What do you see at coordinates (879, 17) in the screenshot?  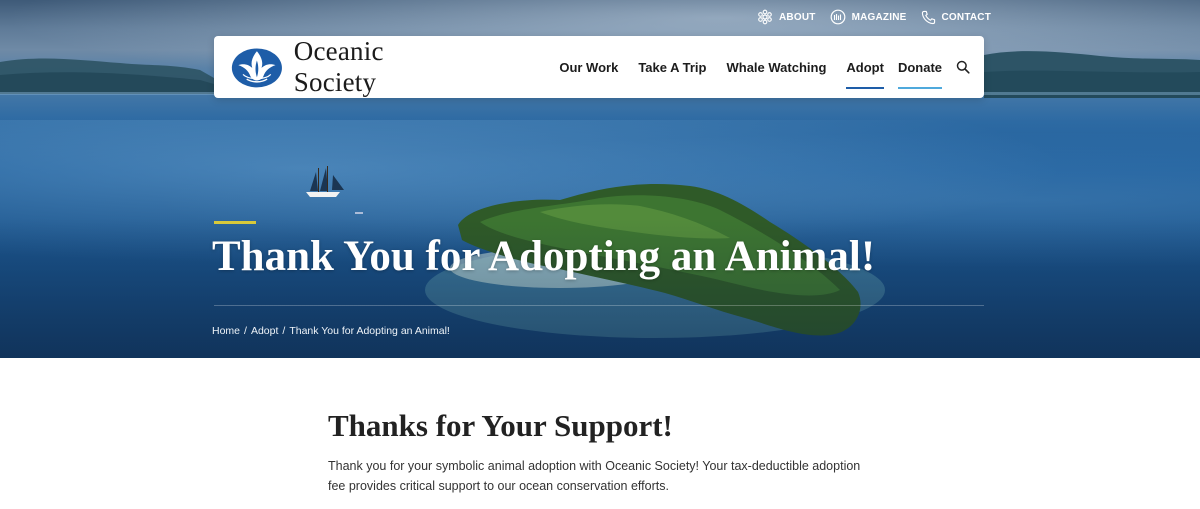 I see `utility-magazine-label: MAGAZINE` at bounding box center [879, 17].